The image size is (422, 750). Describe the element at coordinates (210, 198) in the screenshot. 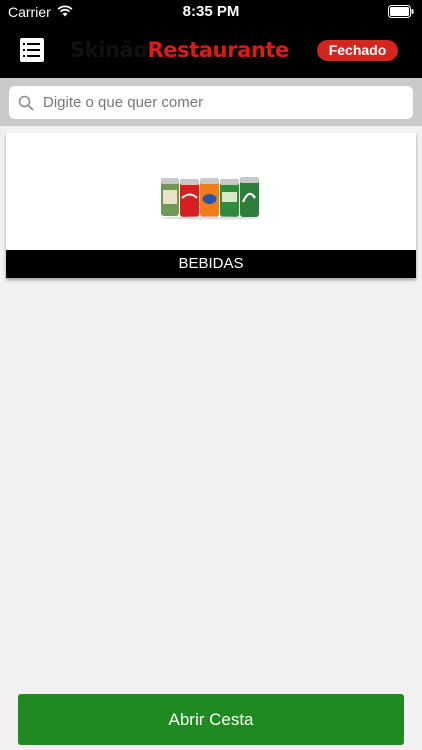

I see `soda-cans-image` at that location.